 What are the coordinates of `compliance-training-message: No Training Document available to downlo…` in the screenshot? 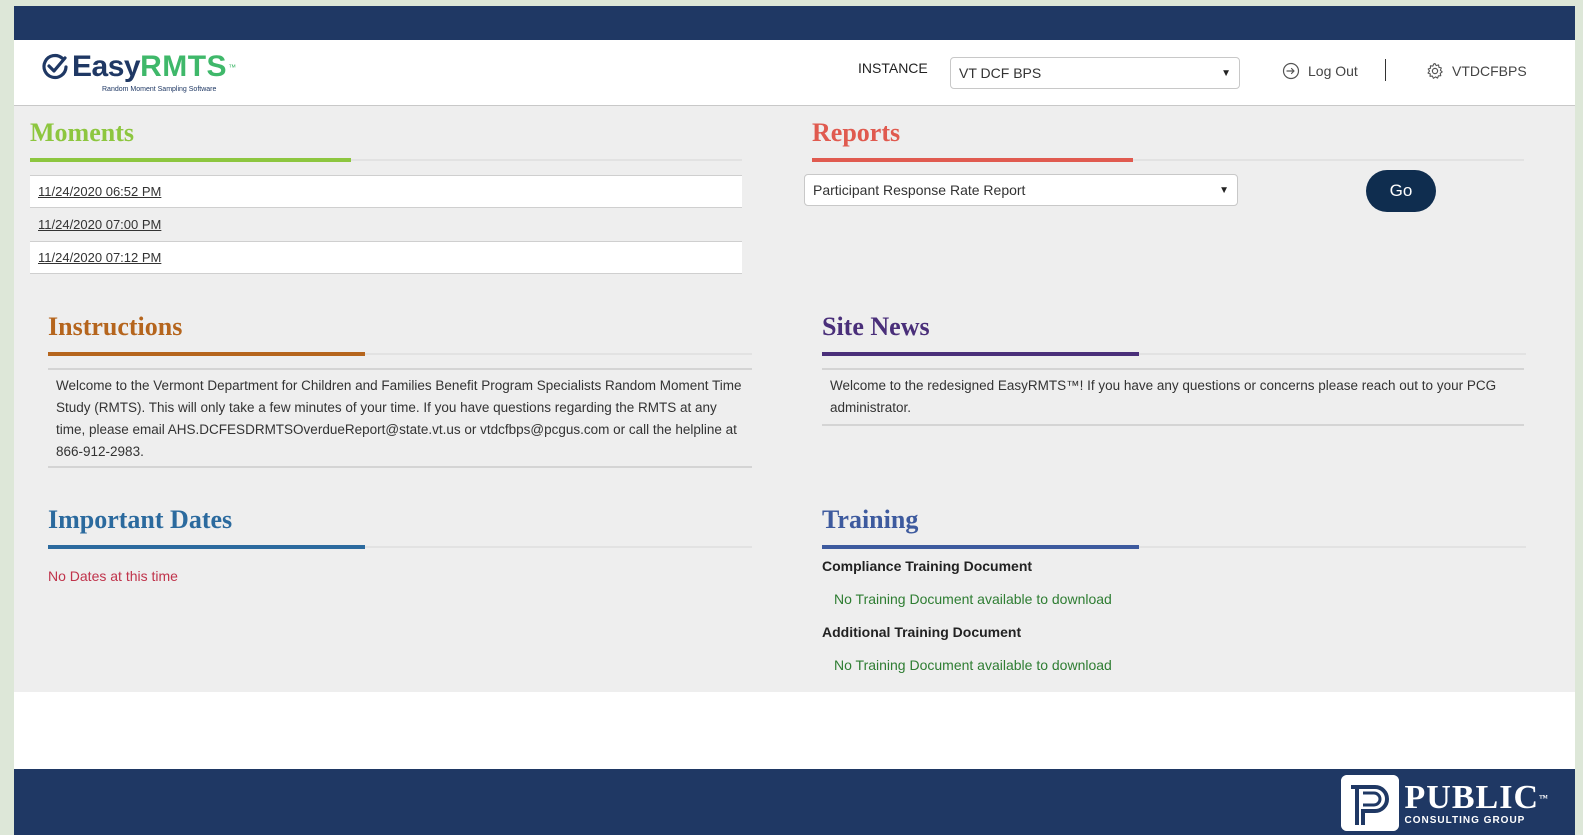 It's located at (973, 599).